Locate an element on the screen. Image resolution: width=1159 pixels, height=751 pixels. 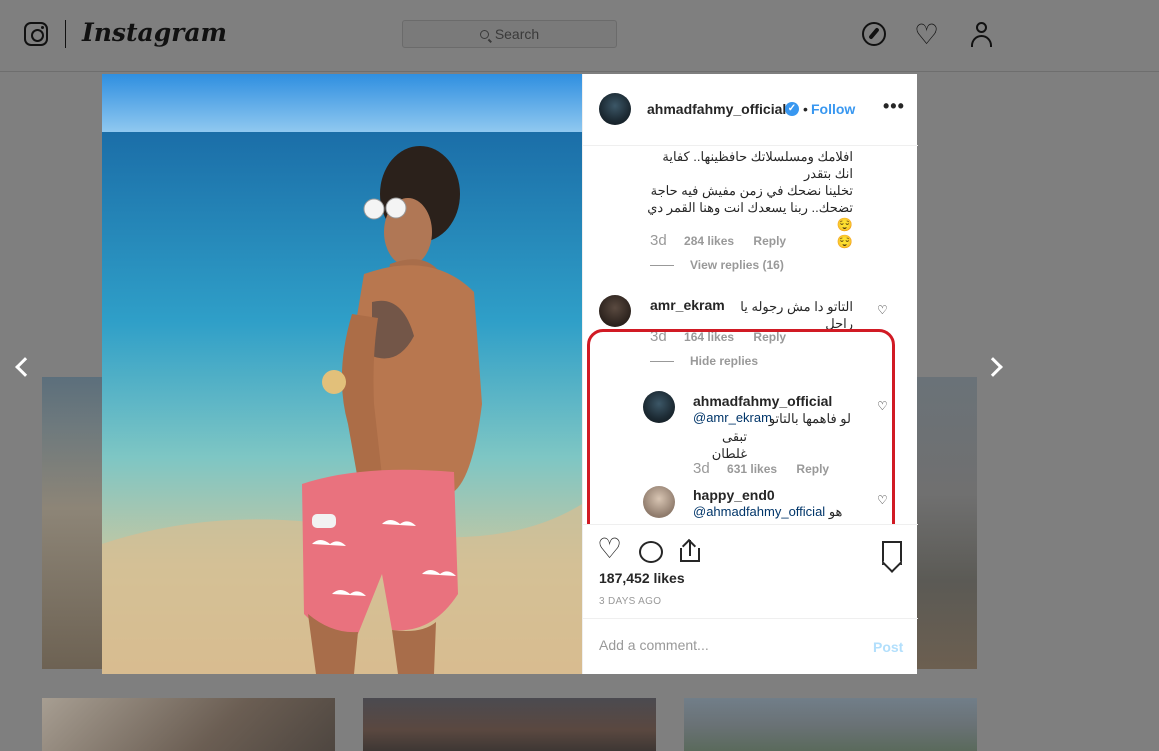
commenter-avatar is located at coordinates (615, 311).